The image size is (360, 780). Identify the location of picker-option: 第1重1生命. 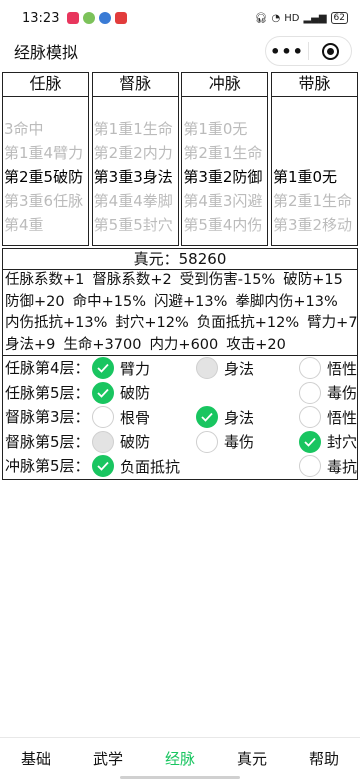
(135, 129).